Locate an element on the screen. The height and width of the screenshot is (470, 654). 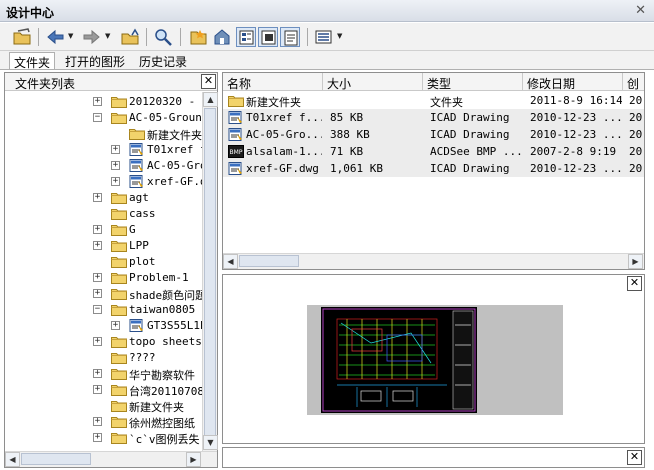
column-name: 名称 is located at coordinates (273, 82).